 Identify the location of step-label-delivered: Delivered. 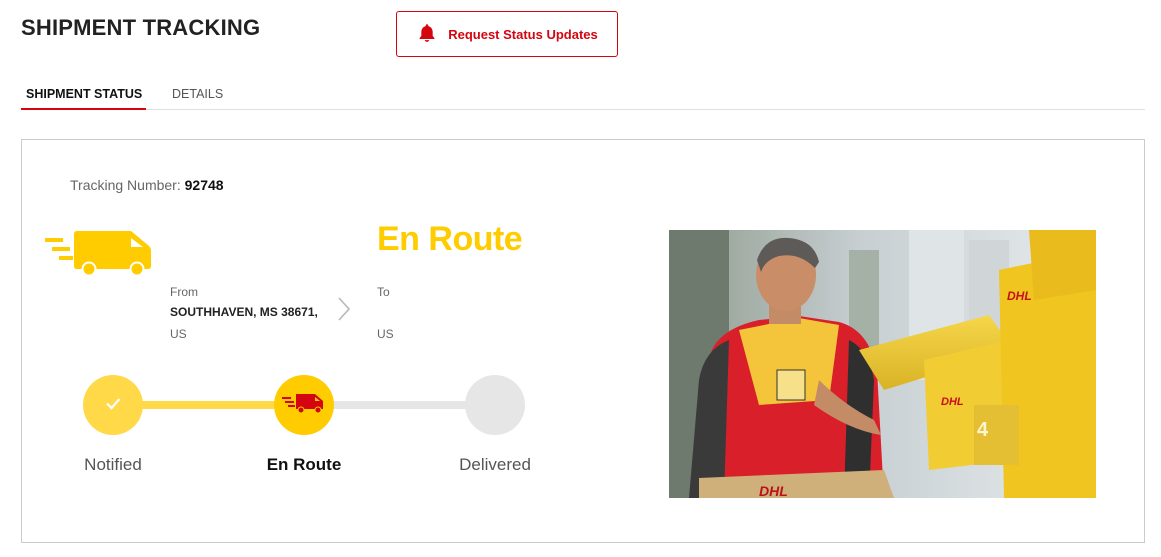
(495, 464).